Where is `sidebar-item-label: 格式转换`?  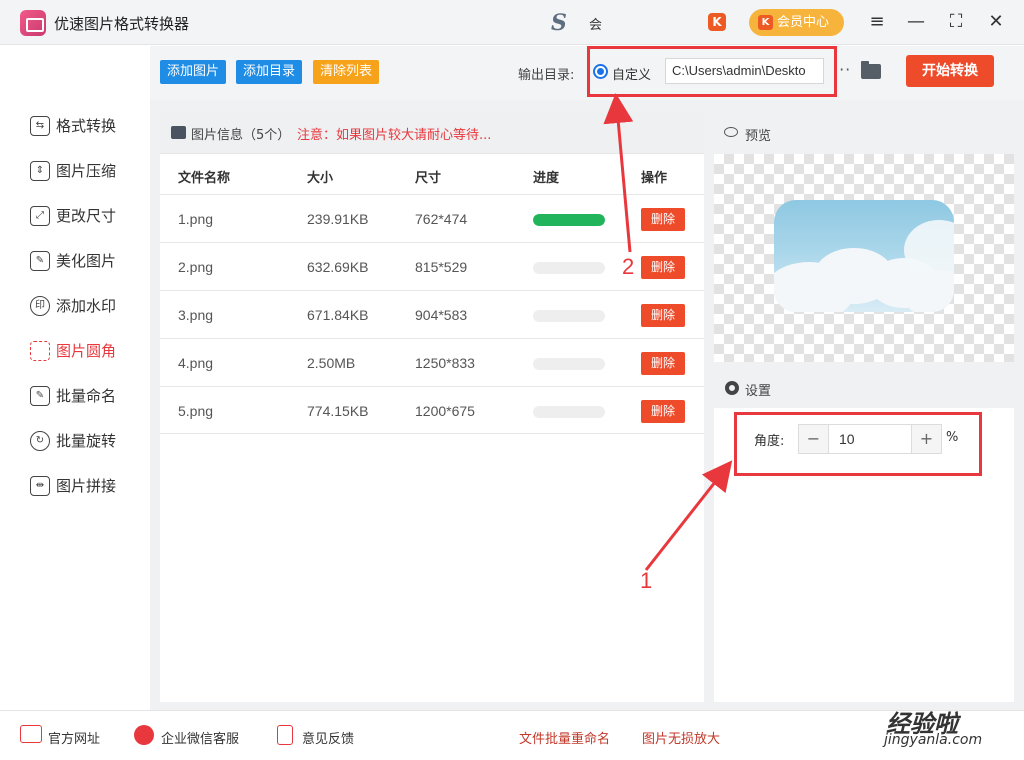 sidebar-item-label: 格式转换 is located at coordinates (86, 126).